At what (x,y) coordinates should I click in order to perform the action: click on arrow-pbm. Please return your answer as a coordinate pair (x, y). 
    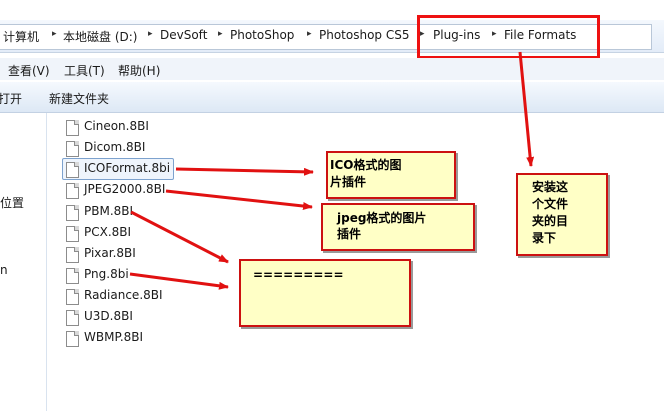
    Looking at the image, I should click on (179, 237).